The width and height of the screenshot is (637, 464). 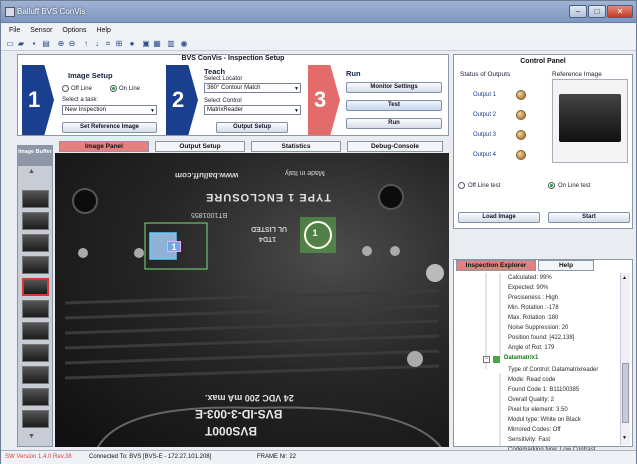 What do you see at coordinates (461, 185) in the screenshot?
I see `off-line-test-radio` at bounding box center [461, 185].